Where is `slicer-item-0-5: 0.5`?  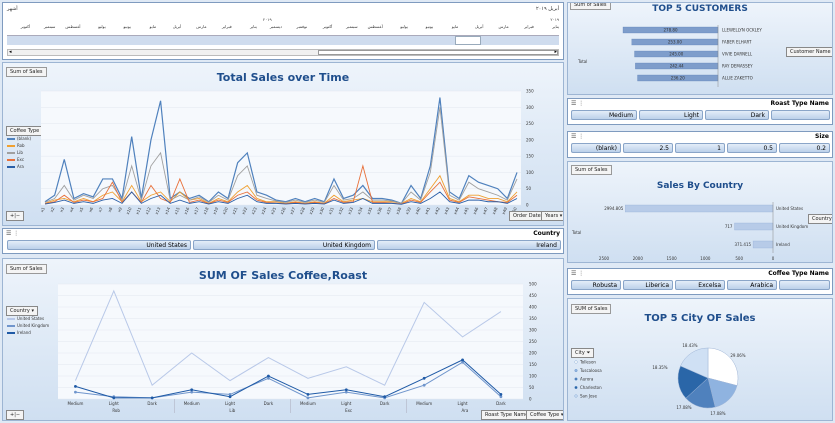
slicer-item-0-5: 0.5 is located at coordinates (752, 148).